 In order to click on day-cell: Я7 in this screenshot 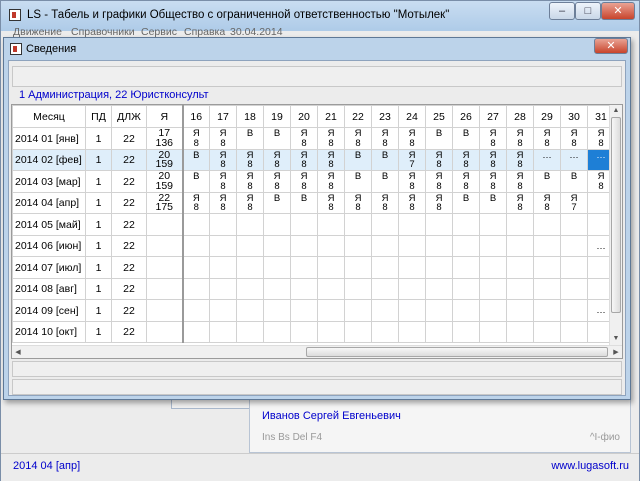, I will do `click(412, 159)`.